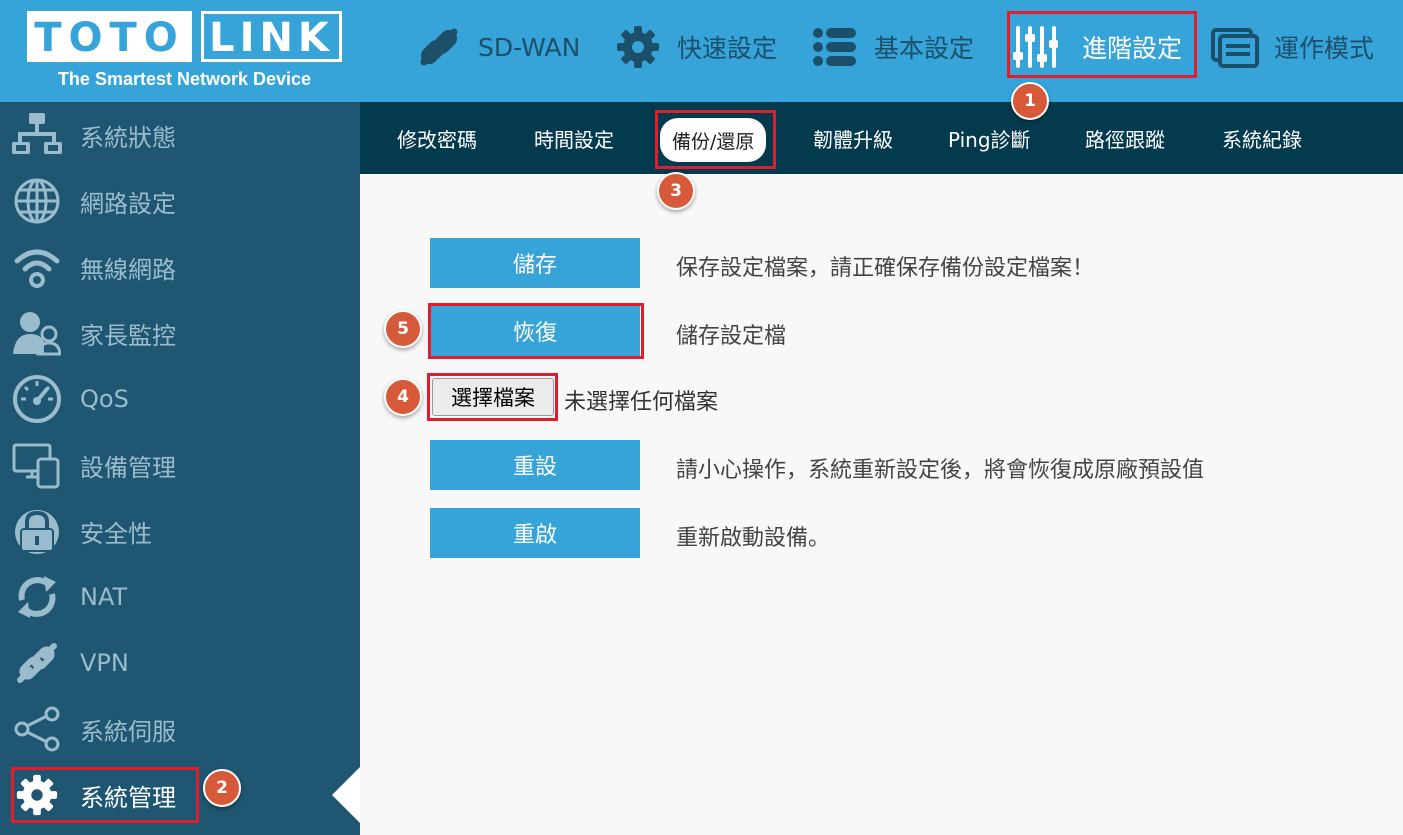  What do you see at coordinates (180, 201) in the screenshot?
I see `sidebar-item-network-settings: 網路設定` at bounding box center [180, 201].